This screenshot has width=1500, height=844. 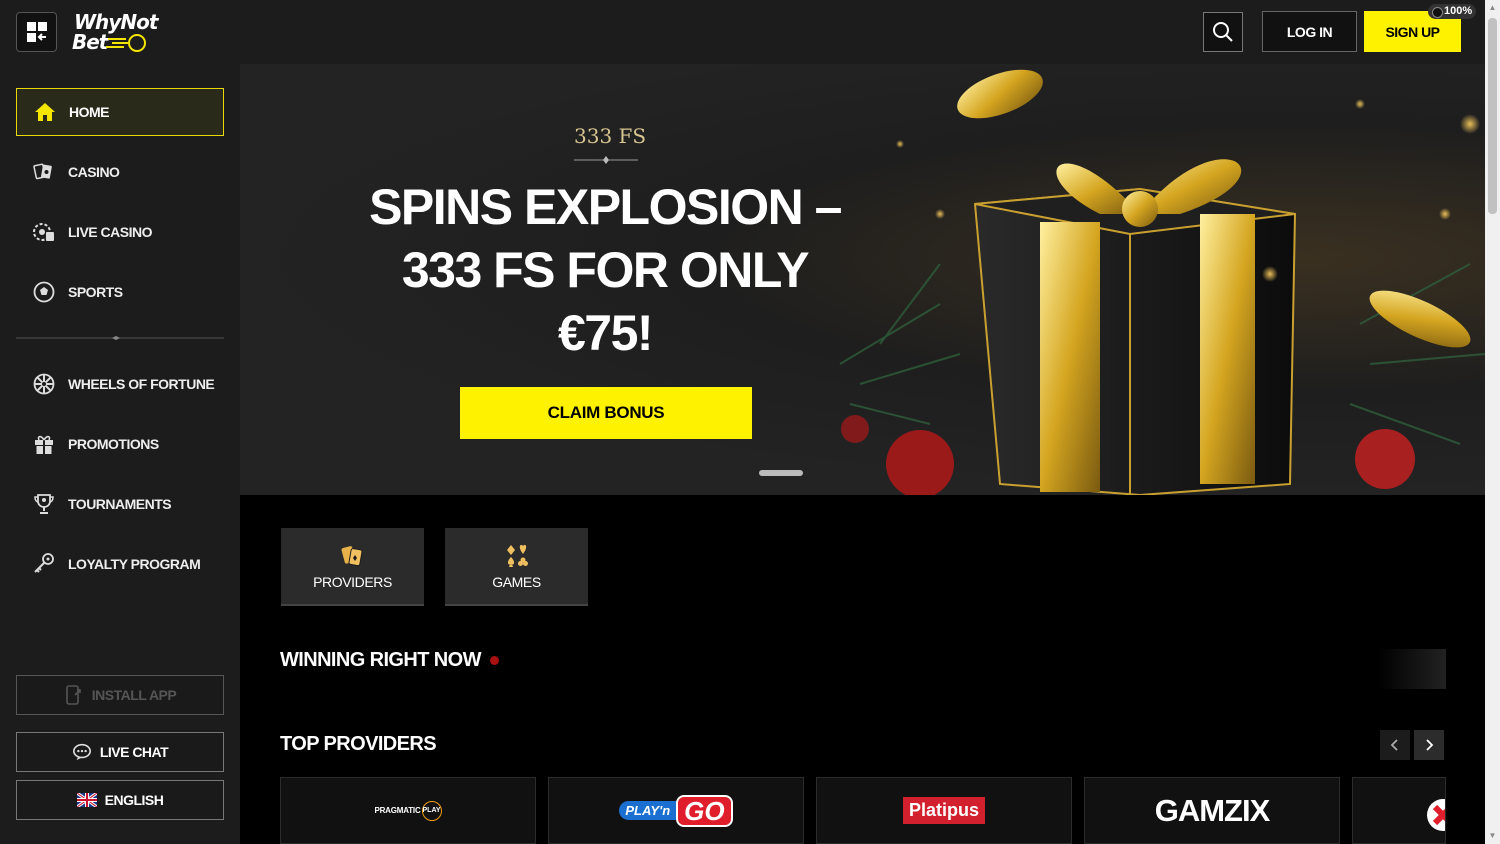 What do you see at coordinates (117, 43) in the screenshot?
I see `speed-lines-icon` at bounding box center [117, 43].